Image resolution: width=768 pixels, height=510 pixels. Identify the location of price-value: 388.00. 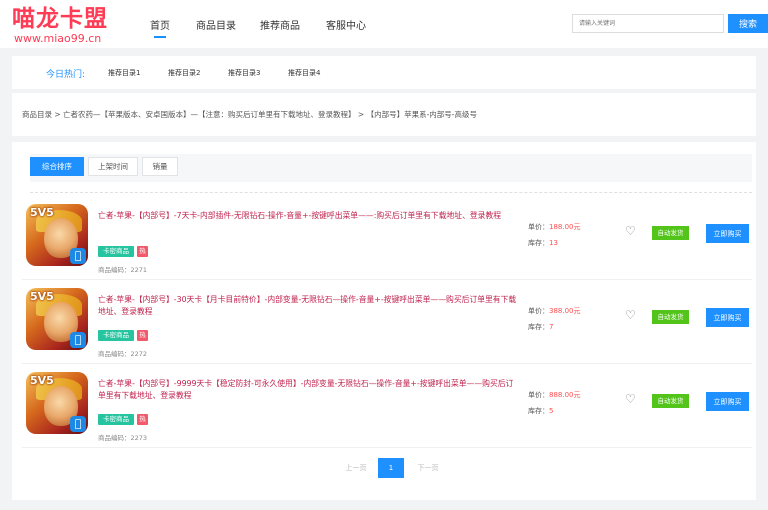
(561, 311).